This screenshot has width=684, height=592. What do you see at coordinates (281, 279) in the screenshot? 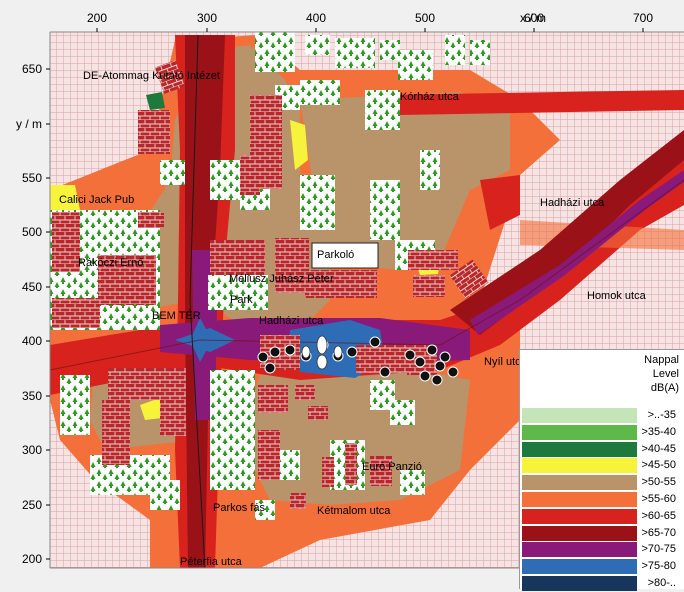
I see `label-meliusz: Méliusz Juhász Péter` at bounding box center [281, 279].